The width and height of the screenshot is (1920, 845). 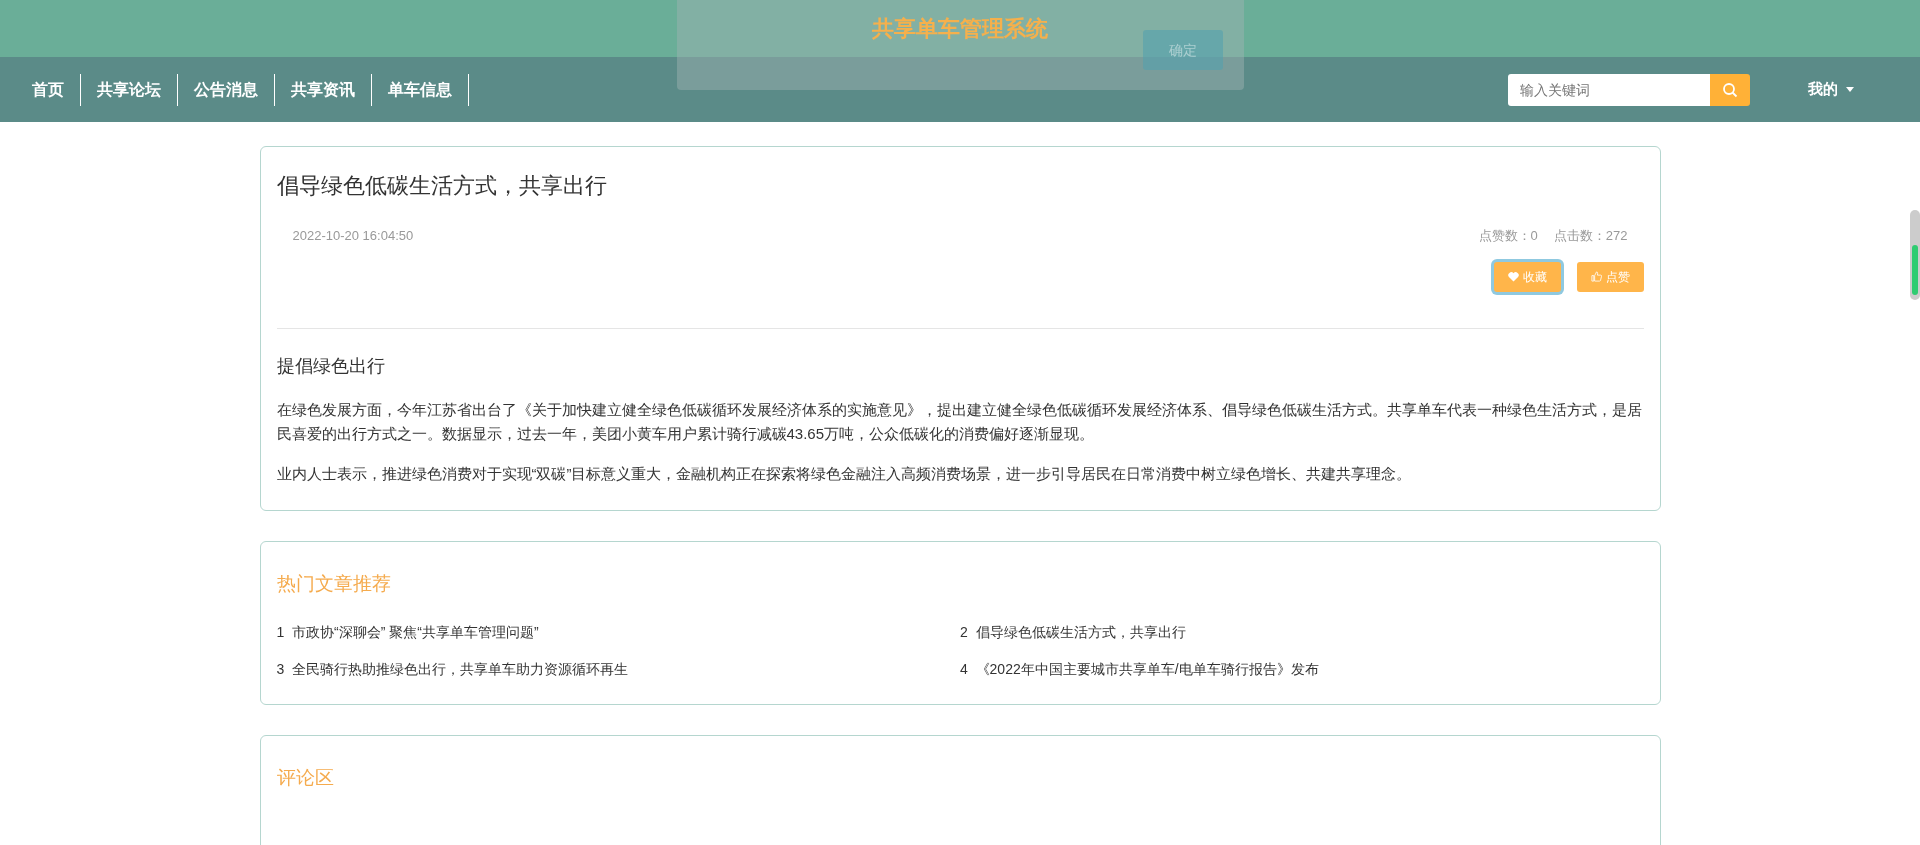 What do you see at coordinates (331, 366) in the screenshot?
I see `section-heading: 提倡绿色出行` at bounding box center [331, 366].